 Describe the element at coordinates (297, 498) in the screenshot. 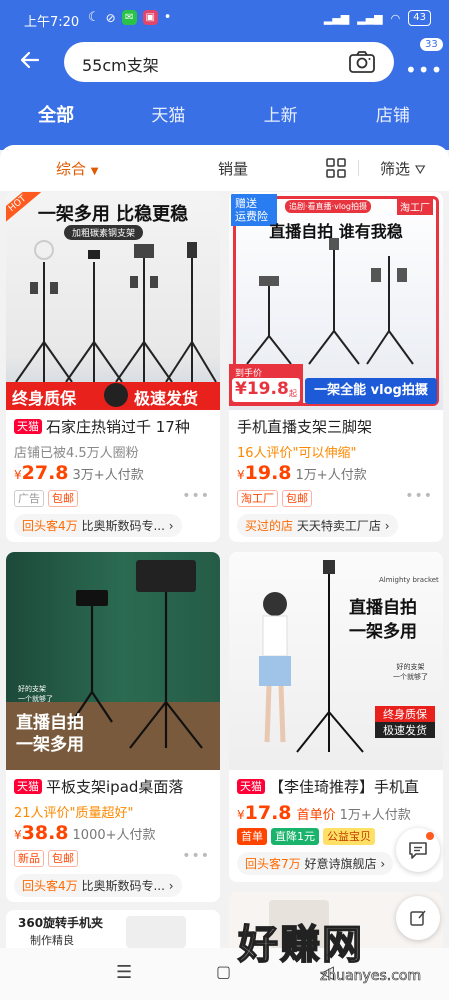

I see `tag: 包邮` at that location.